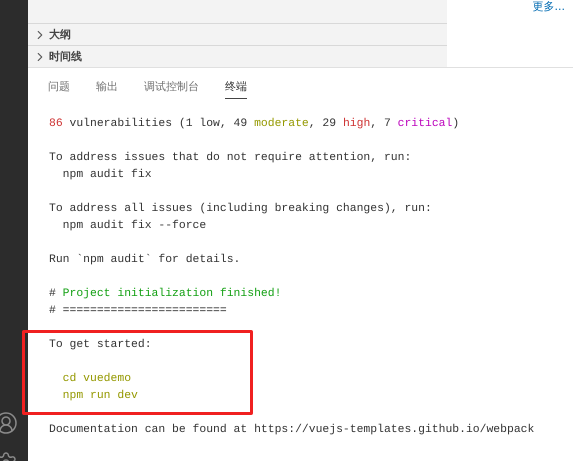 The image size is (573, 461). What do you see at coordinates (97, 379) in the screenshot?
I see `terminal-line: cd vuedemo` at bounding box center [97, 379].